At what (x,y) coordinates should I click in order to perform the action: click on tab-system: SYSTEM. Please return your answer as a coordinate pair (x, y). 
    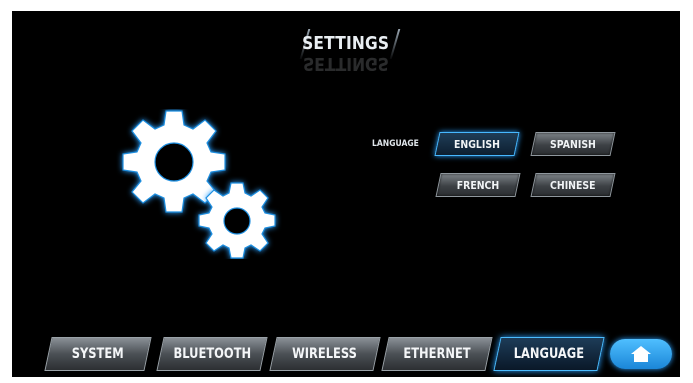
    Looking at the image, I should click on (98, 354).